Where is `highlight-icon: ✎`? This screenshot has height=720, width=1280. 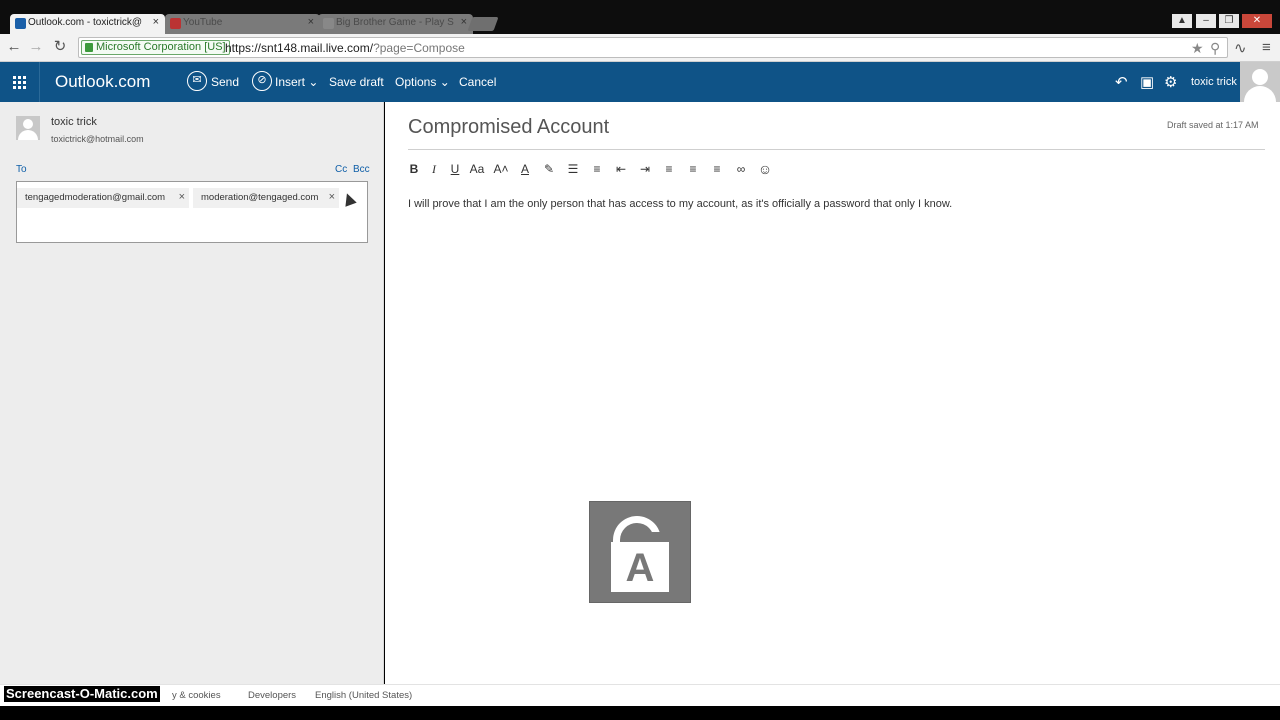 highlight-icon: ✎ is located at coordinates (549, 169).